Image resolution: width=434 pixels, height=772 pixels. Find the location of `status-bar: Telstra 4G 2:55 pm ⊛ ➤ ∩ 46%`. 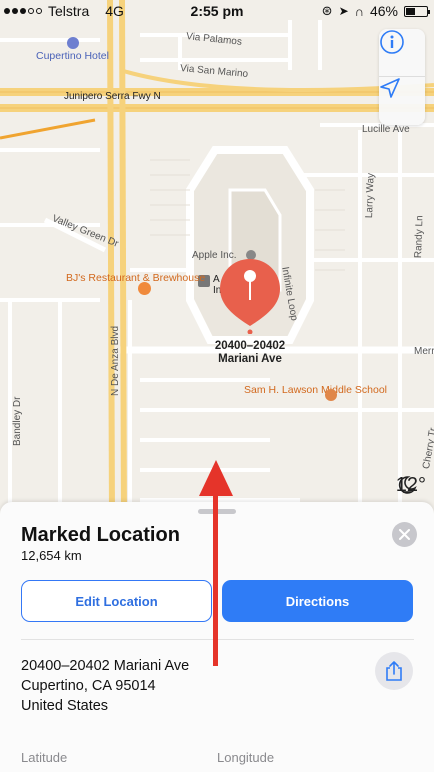

status-bar: Telstra 4G 2:55 pm ⊛ ➤ ∩ 46% is located at coordinates (217, 11).